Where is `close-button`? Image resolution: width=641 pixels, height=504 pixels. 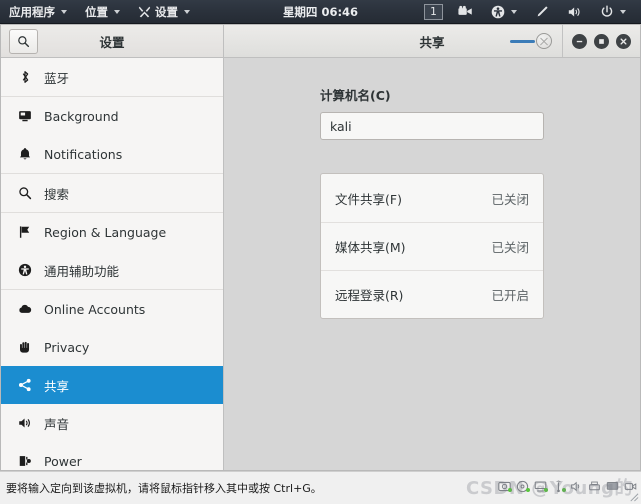 close-button is located at coordinates (623, 41).